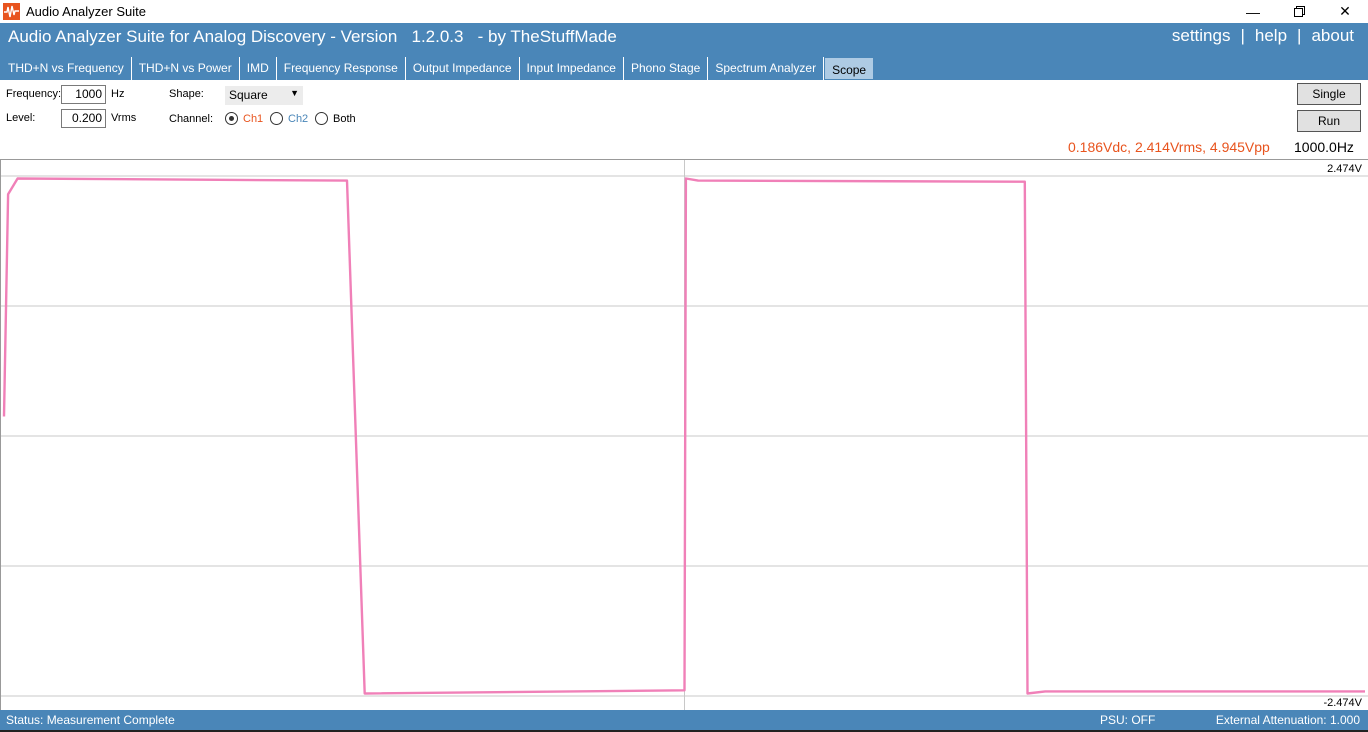  I want to click on frequency-unit: Hz, so click(118, 94).